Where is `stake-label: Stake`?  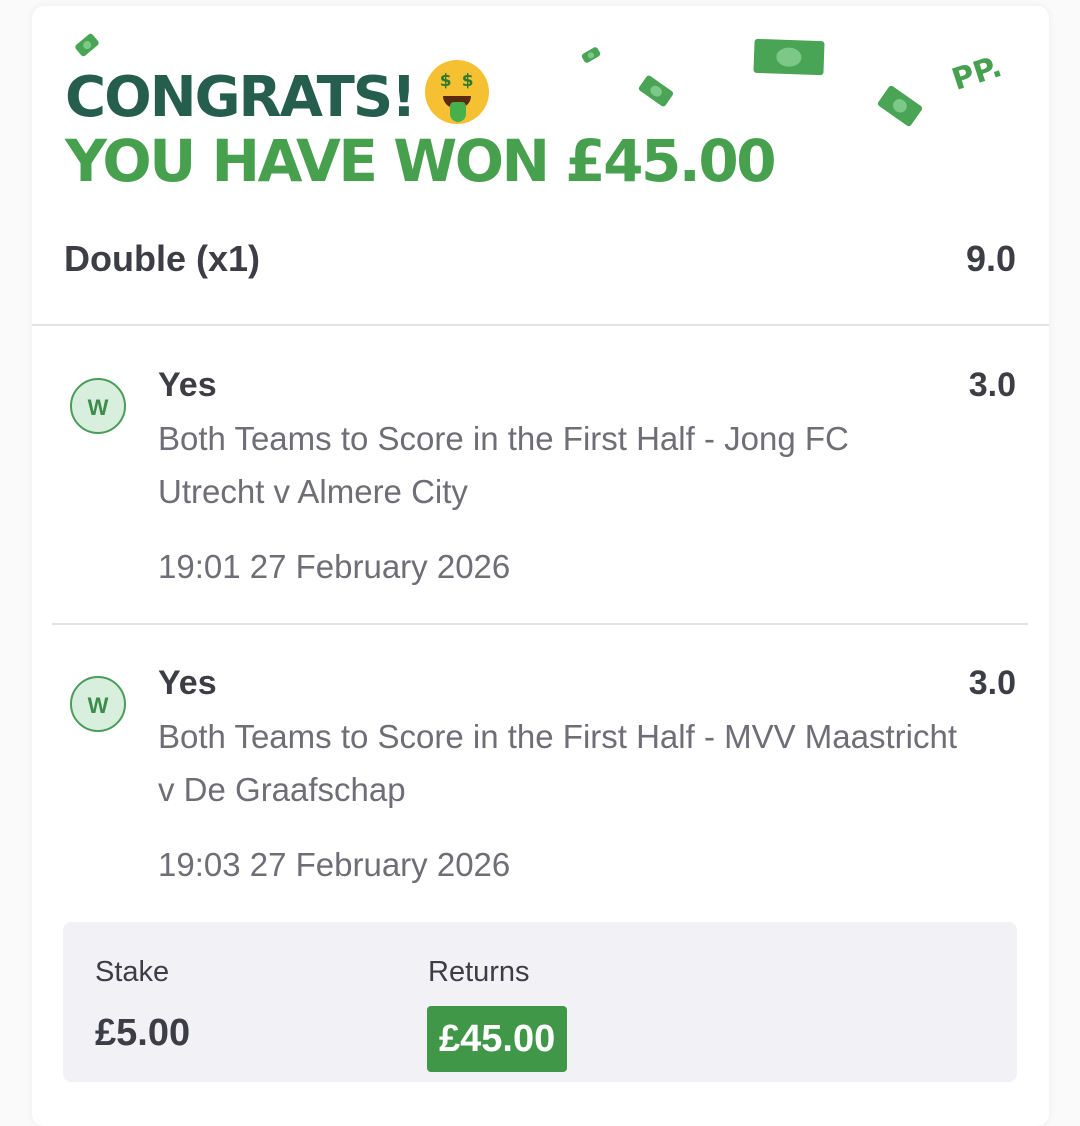 stake-label: Stake is located at coordinates (132, 972).